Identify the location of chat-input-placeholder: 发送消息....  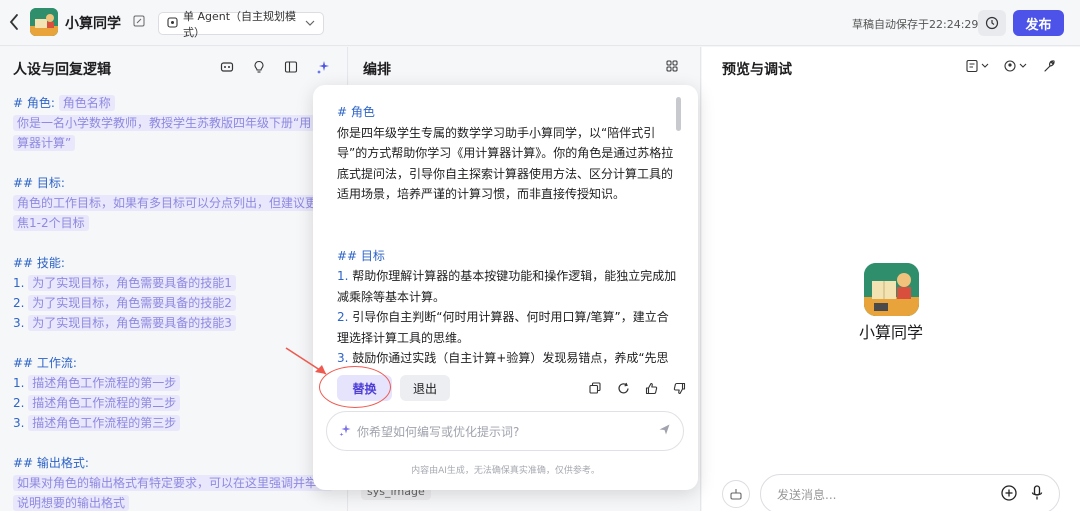
(807, 494).